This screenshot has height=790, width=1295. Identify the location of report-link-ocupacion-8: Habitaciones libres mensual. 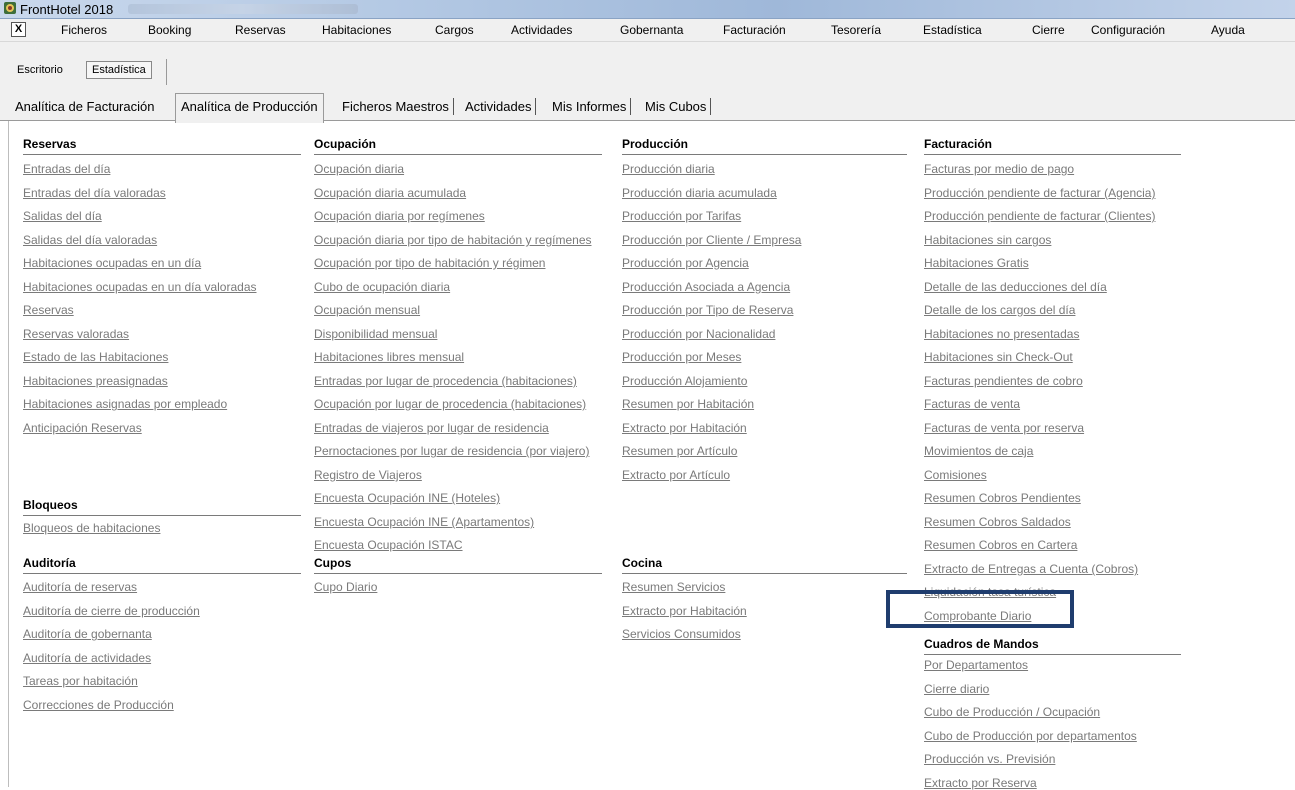
(389, 357).